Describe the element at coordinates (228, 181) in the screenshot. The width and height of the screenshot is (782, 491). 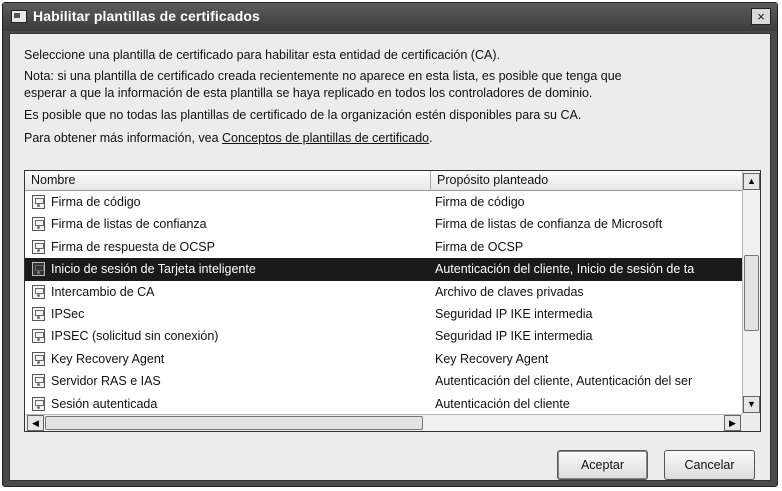
I see `column-header-name: Nombre` at that location.